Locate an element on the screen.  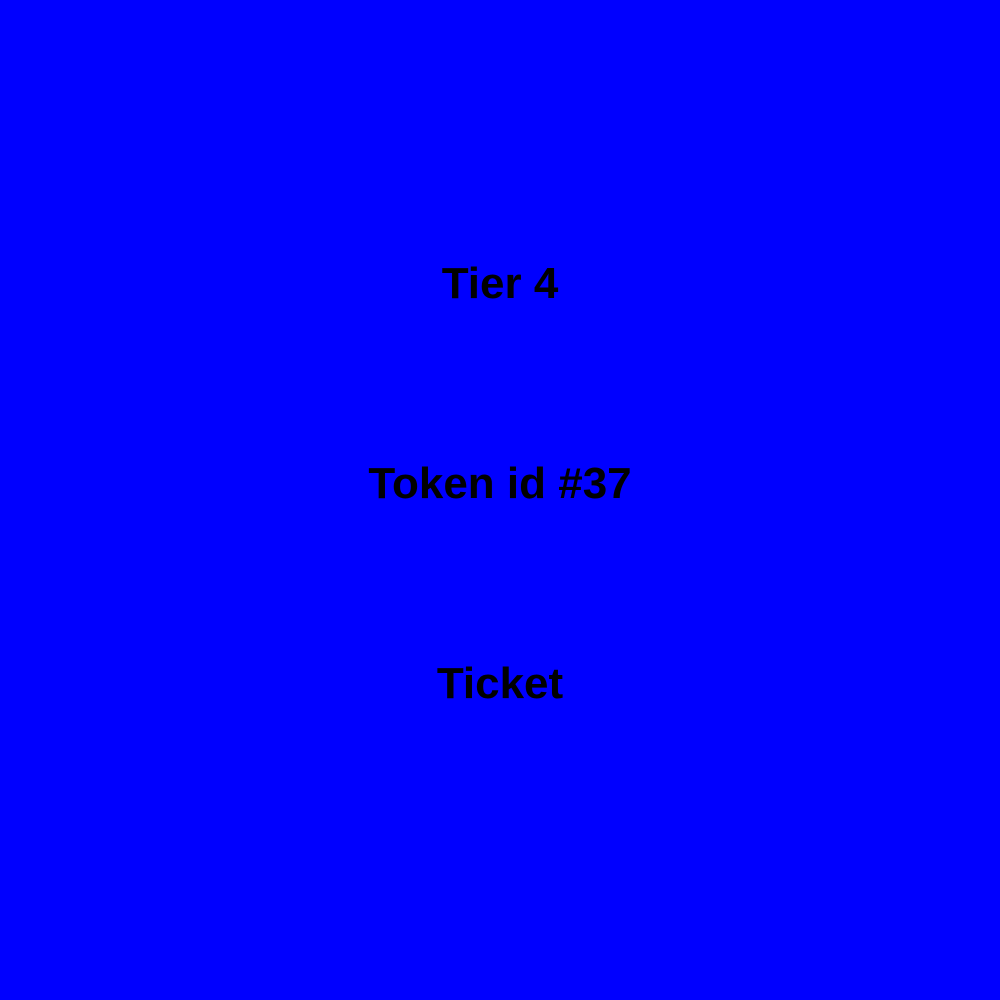
tier-label: Tier 4 is located at coordinates (500, 283).